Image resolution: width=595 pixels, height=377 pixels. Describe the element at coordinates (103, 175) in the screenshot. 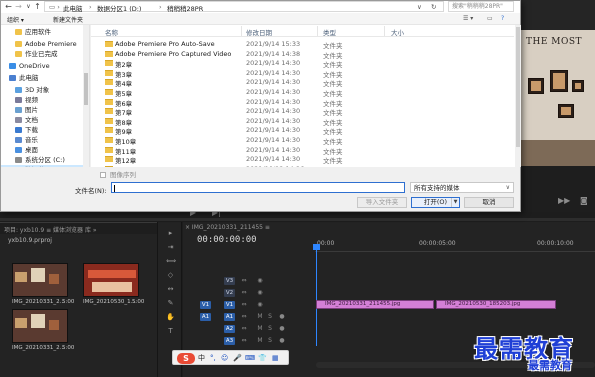

I see `checkbox-box` at that location.